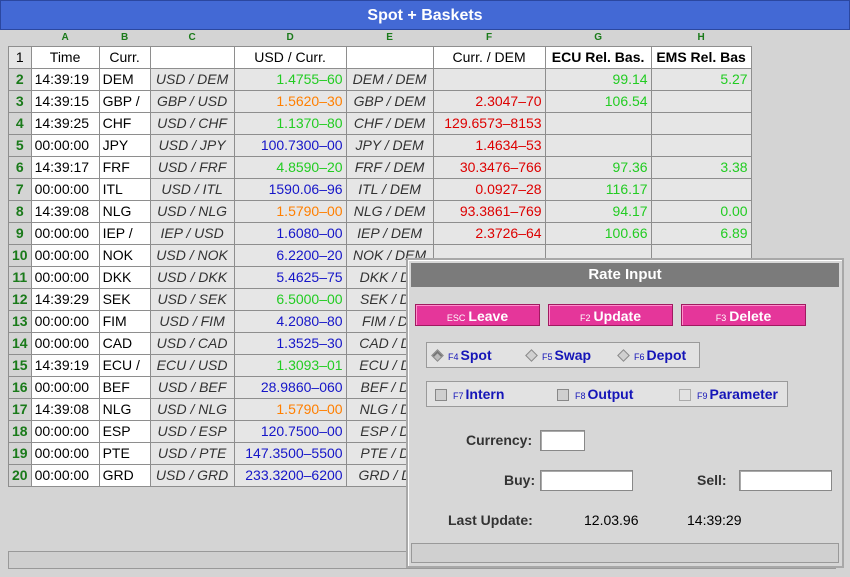 The height and width of the screenshot is (577, 850). Describe the element at coordinates (489, 167) in the screenshot. I see `dem-rate-cell: 30.3476–766` at that location.